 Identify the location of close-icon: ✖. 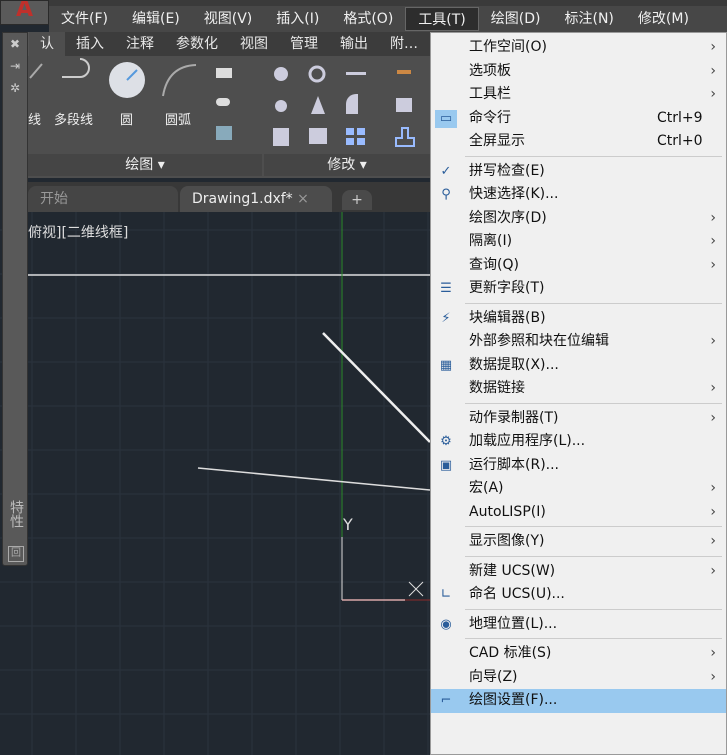
(15, 44).